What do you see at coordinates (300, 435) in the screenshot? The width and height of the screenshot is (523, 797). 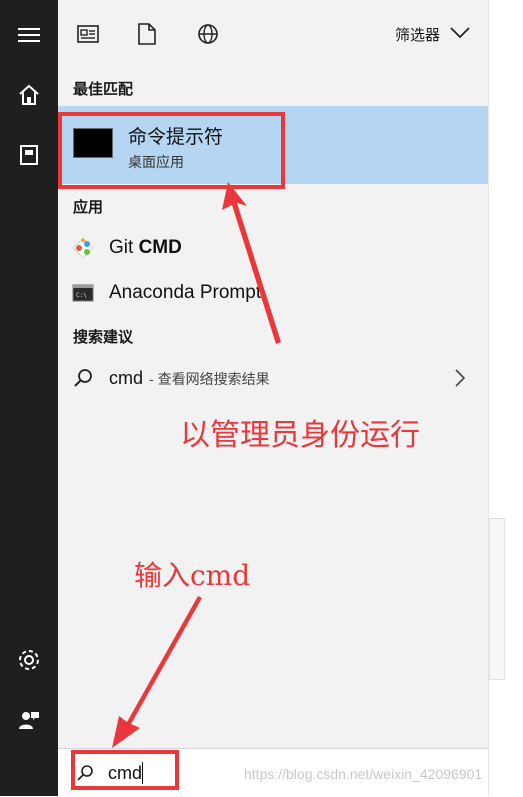 I see `annotation-run-as-admin: 以管理员身份运行` at bounding box center [300, 435].